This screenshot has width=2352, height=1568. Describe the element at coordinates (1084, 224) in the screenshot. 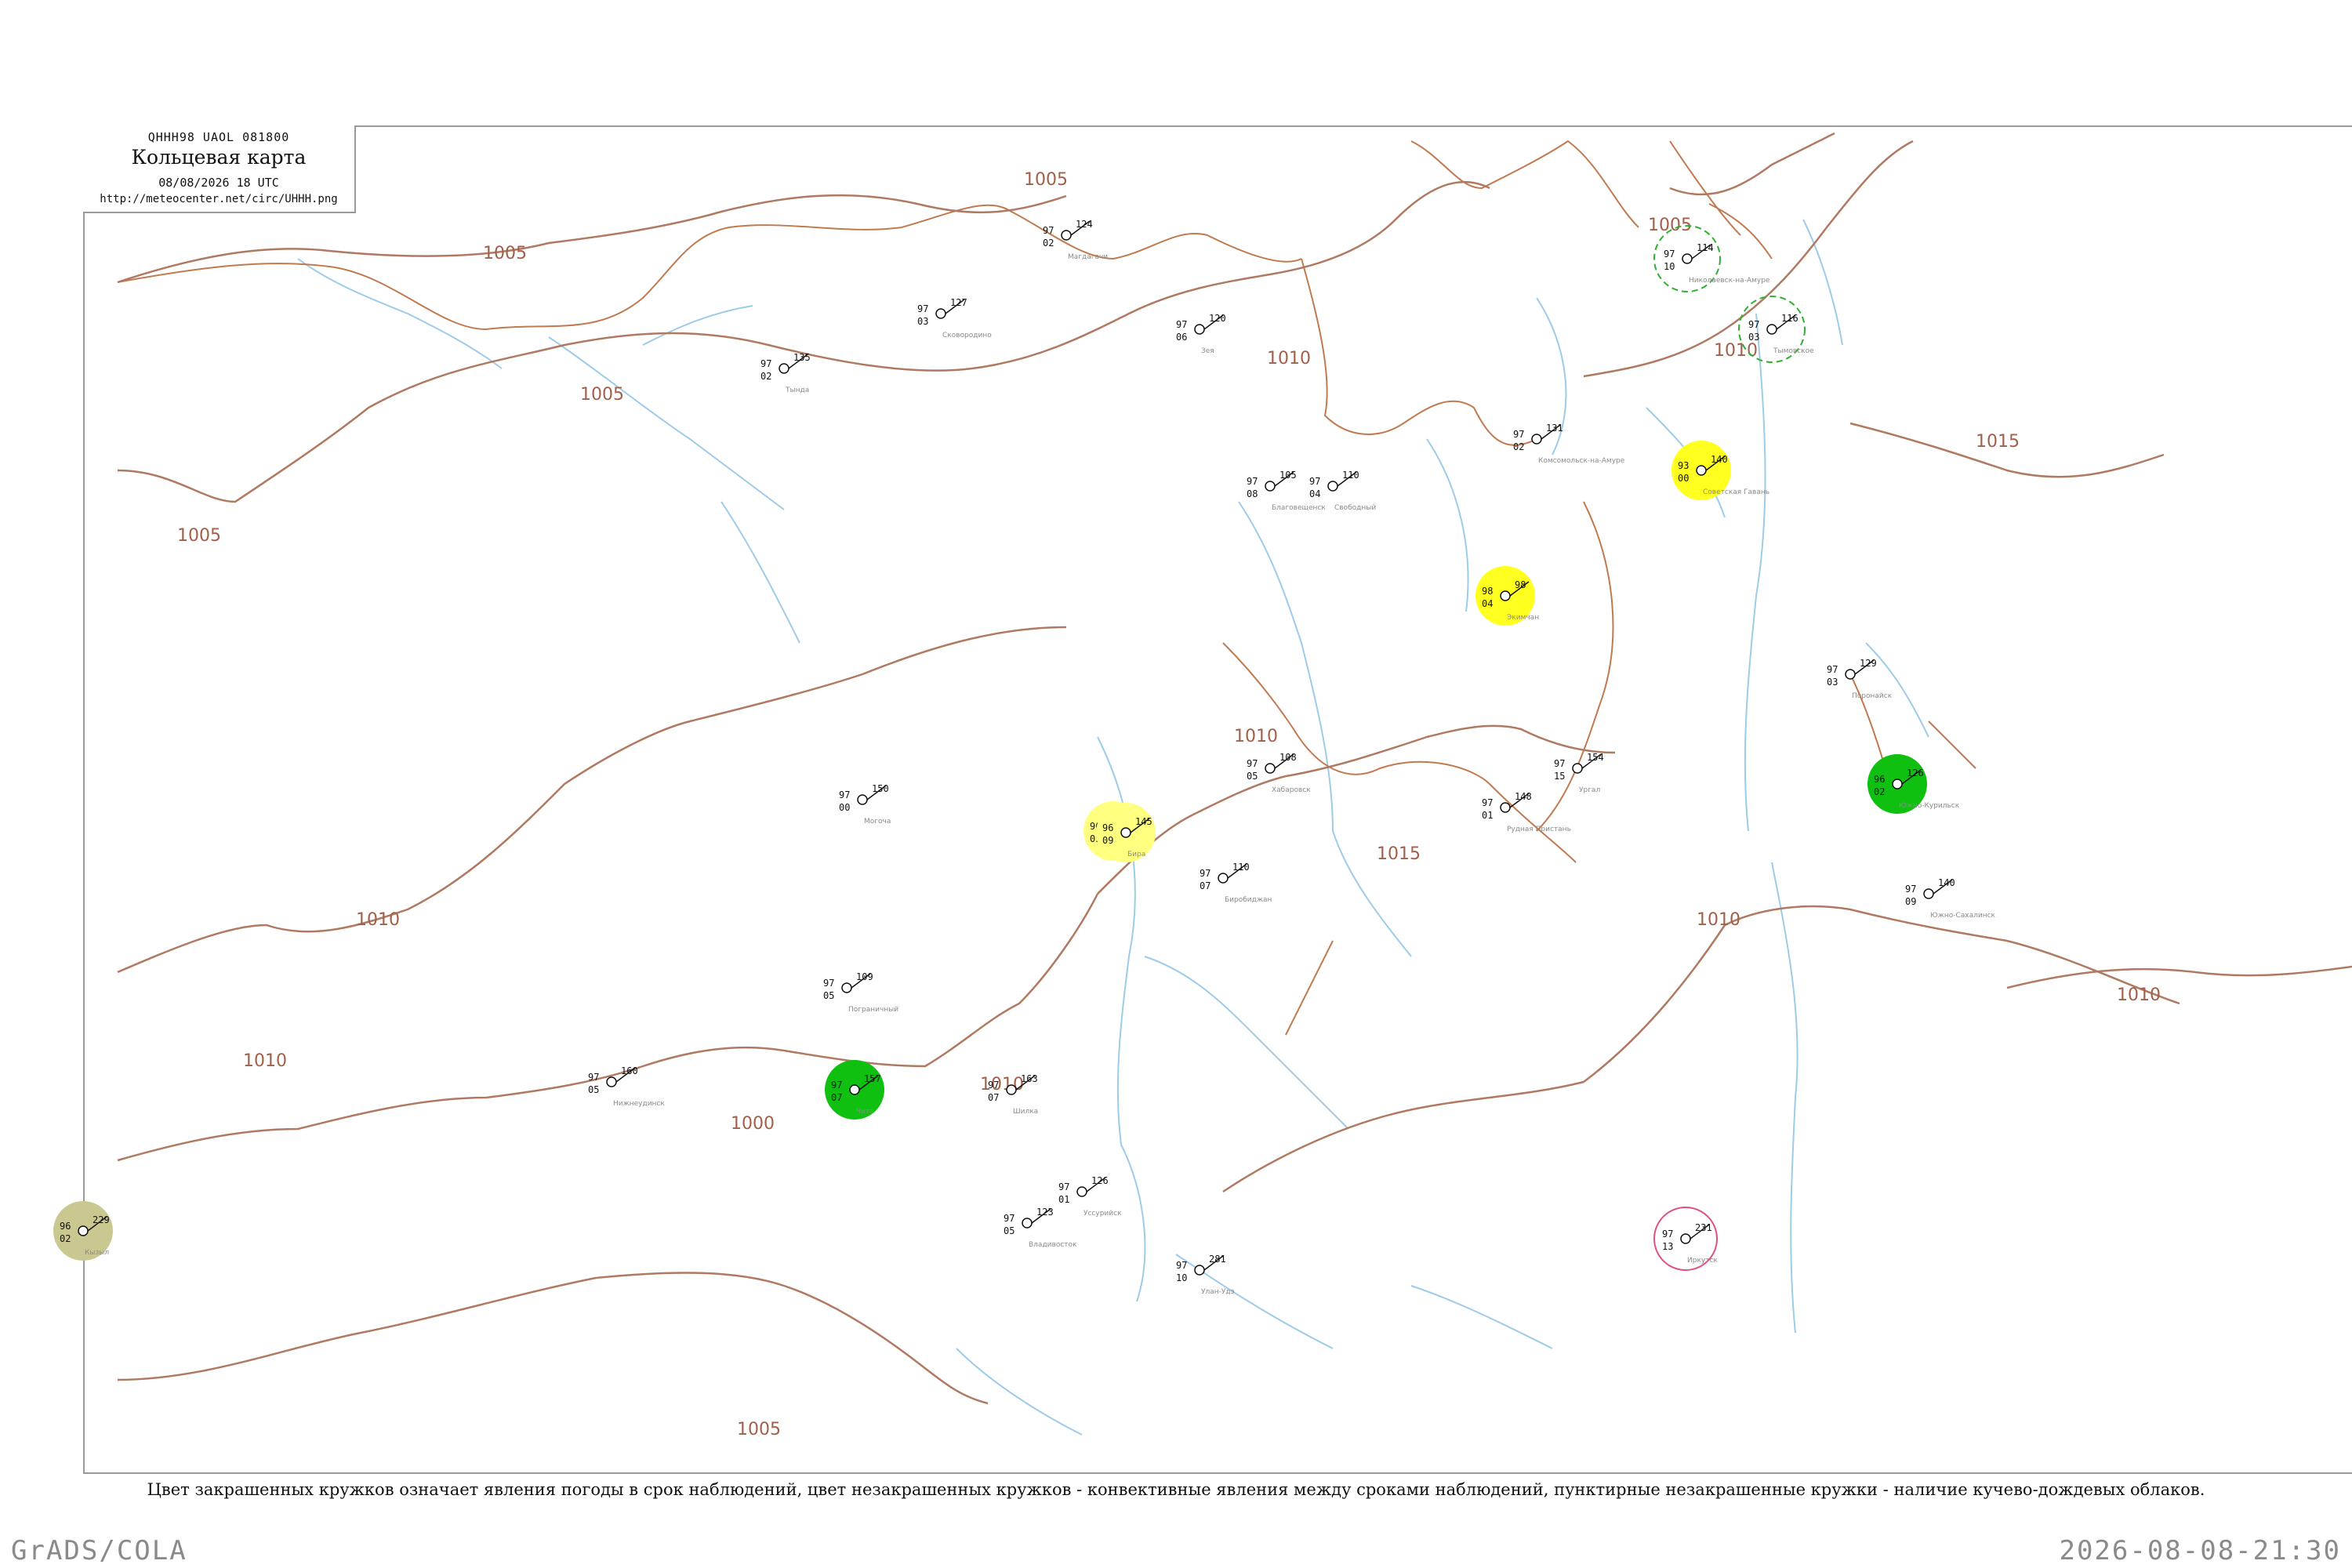

I see `station-pressure: 124` at that location.